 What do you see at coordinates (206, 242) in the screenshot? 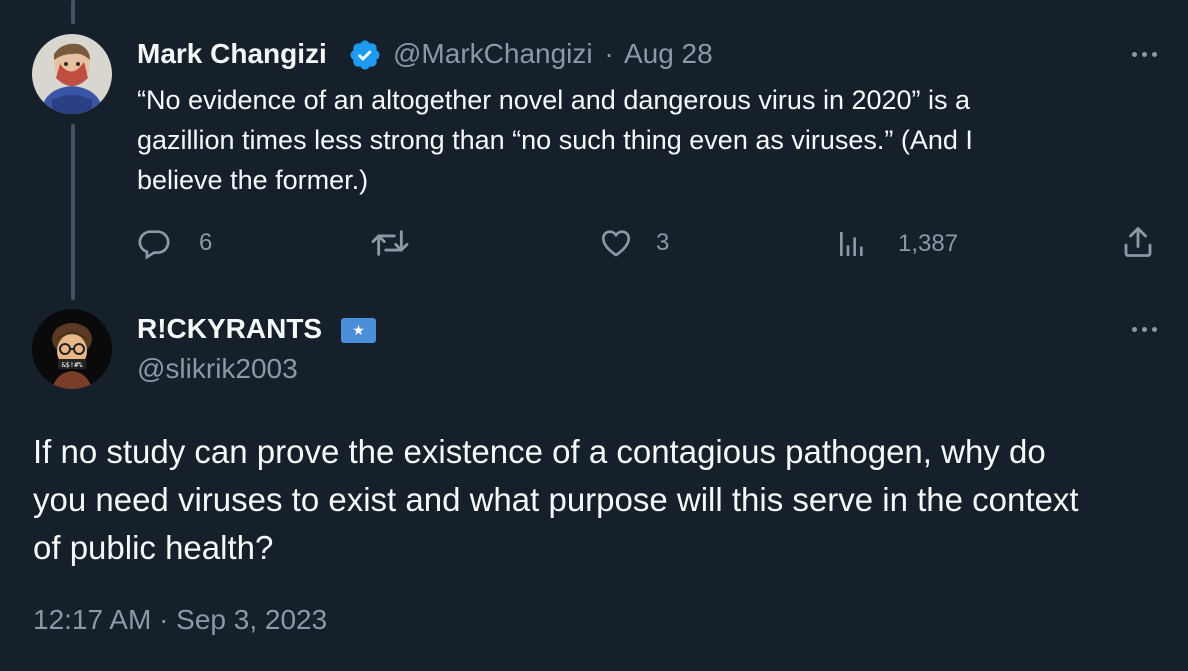
I see `reply-count: 6` at bounding box center [206, 242].